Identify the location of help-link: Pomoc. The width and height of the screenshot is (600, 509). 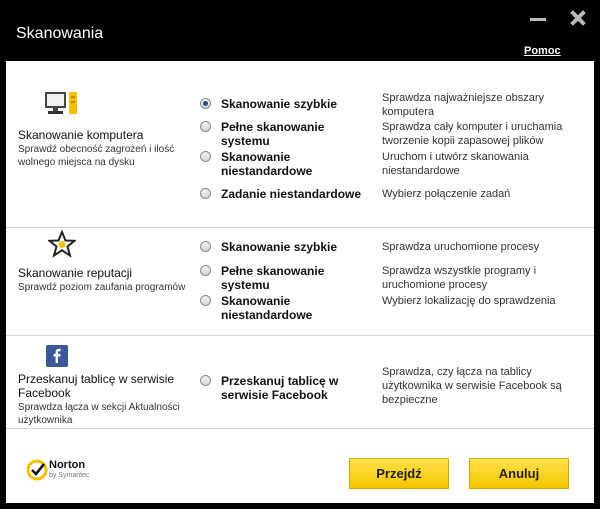
(542, 51).